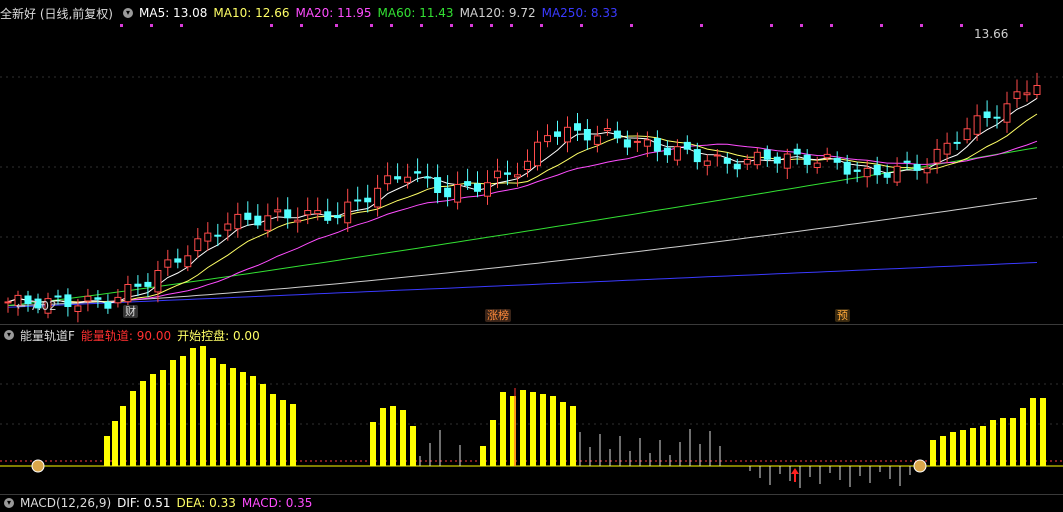 The width and height of the screenshot is (1063, 512). What do you see at coordinates (842, 315) in the screenshot?
I see `marker-yu: 预` at bounding box center [842, 315].